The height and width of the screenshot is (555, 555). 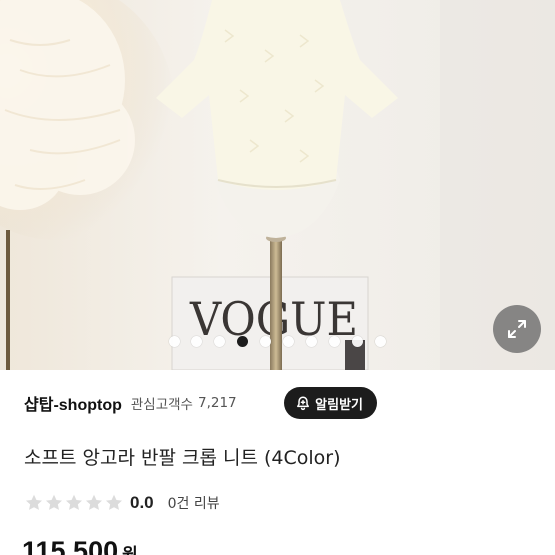 What do you see at coordinates (142, 502) in the screenshot?
I see `rating-value: 0.0` at bounding box center [142, 502].